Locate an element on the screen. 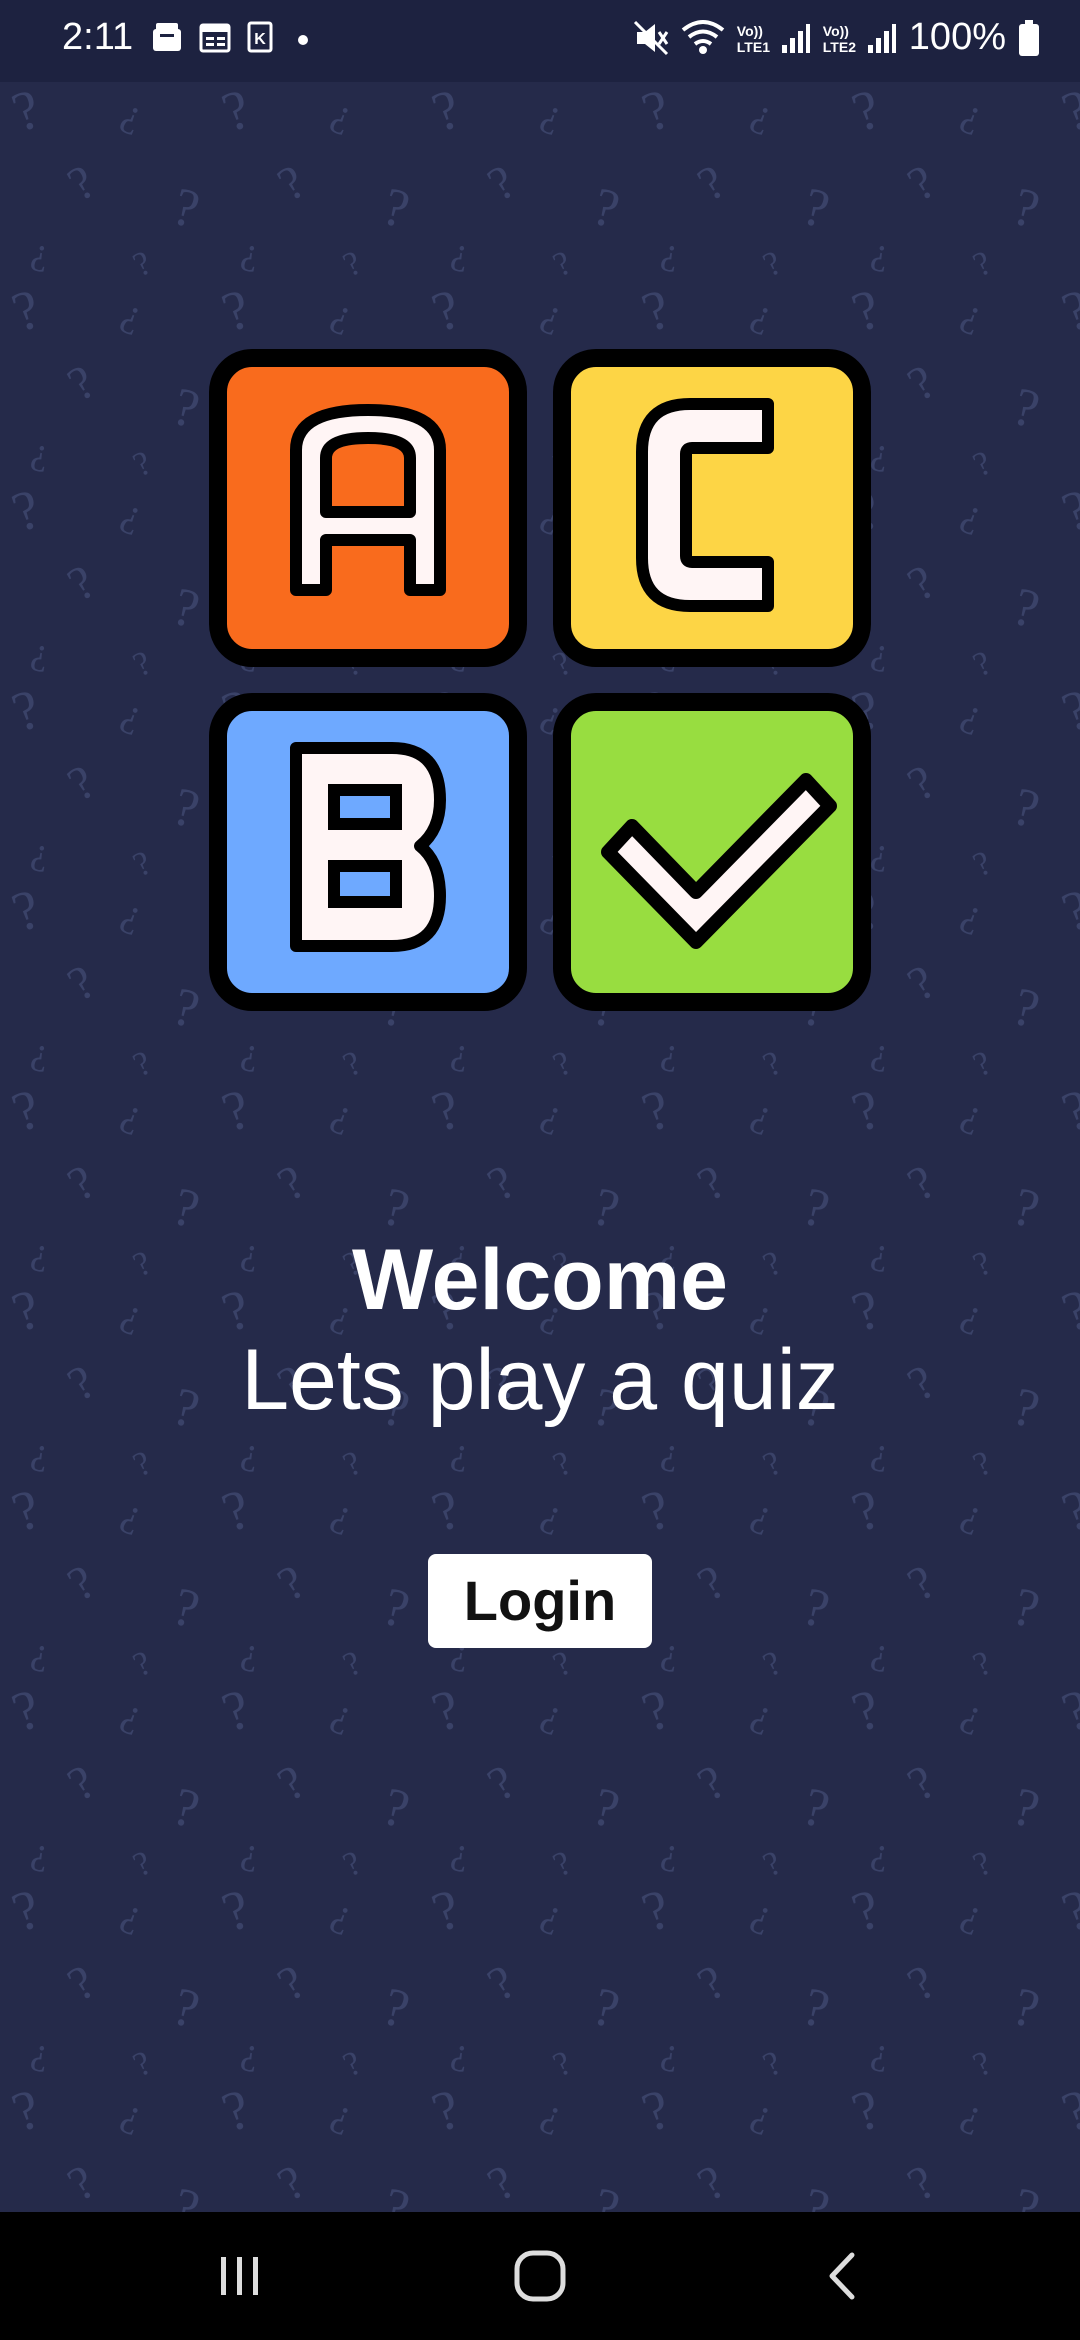 The width and height of the screenshot is (1080, 2340). login-button: Login is located at coordinates (540, 1601).